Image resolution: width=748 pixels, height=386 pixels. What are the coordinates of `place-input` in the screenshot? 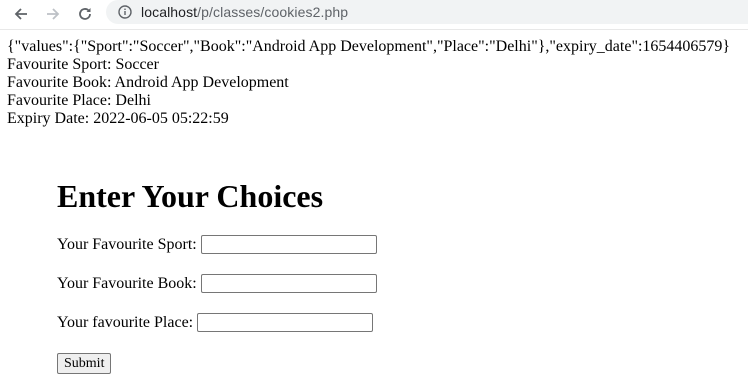 It's located at (285, 322).